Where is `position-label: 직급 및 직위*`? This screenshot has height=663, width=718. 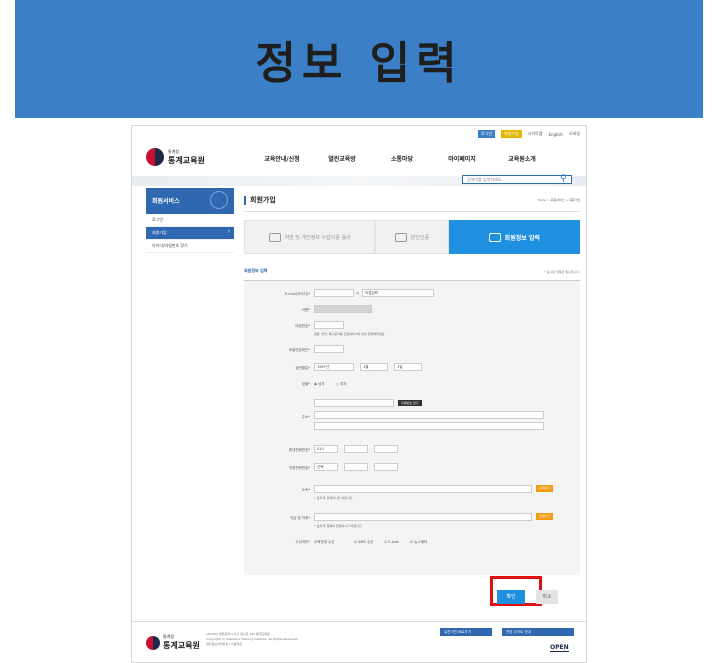 position-label: 직급 및 직위* is located at coordinates (299, 518).